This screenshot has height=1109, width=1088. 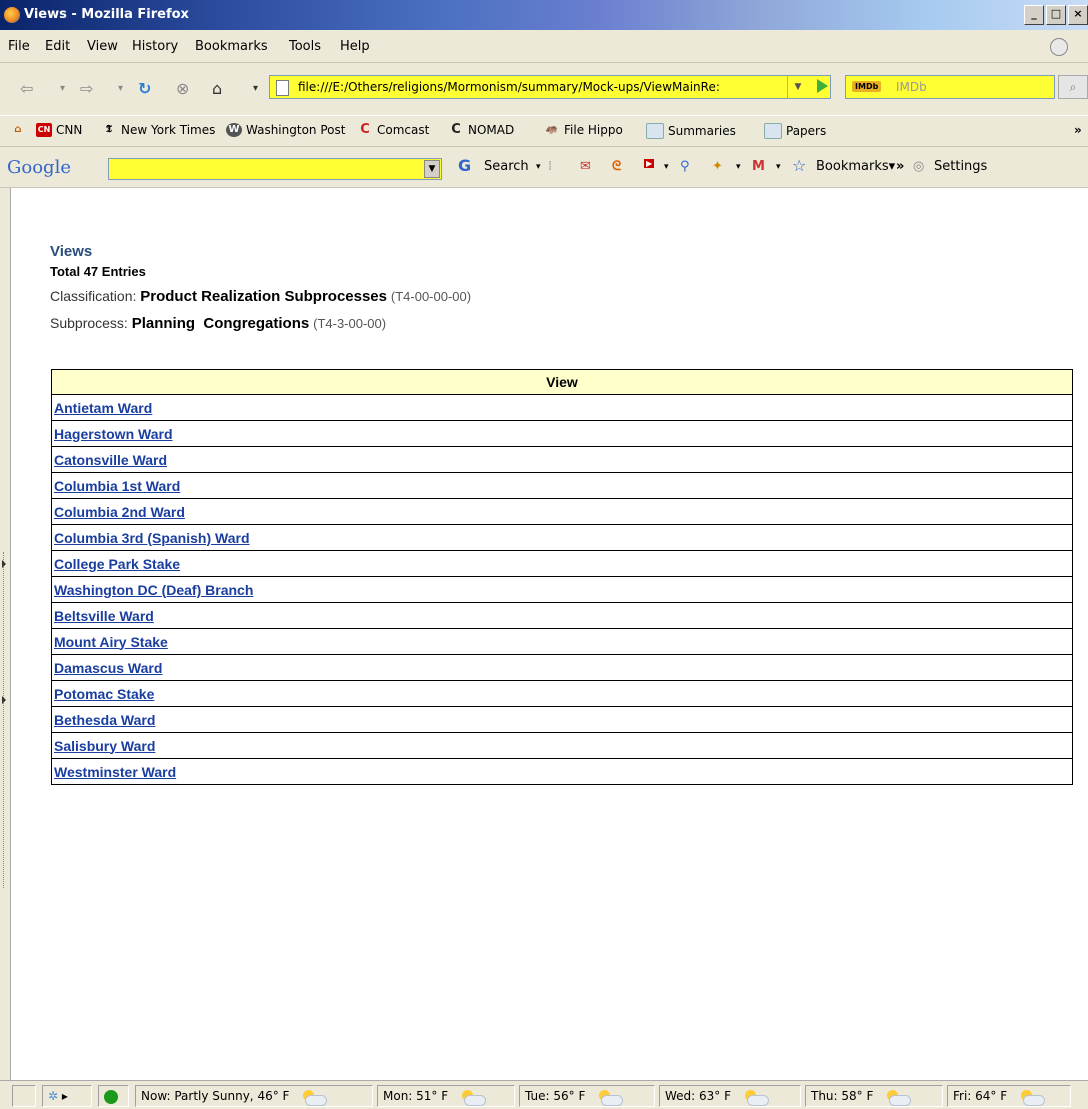 What do you see at coordinates (102, 46) in the screenshot?
I see `menu-view: View` at bounding box center [102, 46].